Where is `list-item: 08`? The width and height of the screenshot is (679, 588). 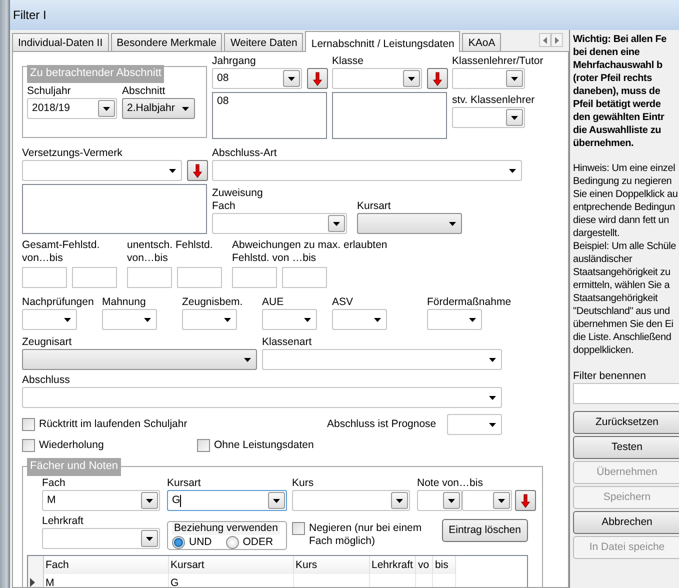
list-item: 08 is located at coordinates (269, 101).